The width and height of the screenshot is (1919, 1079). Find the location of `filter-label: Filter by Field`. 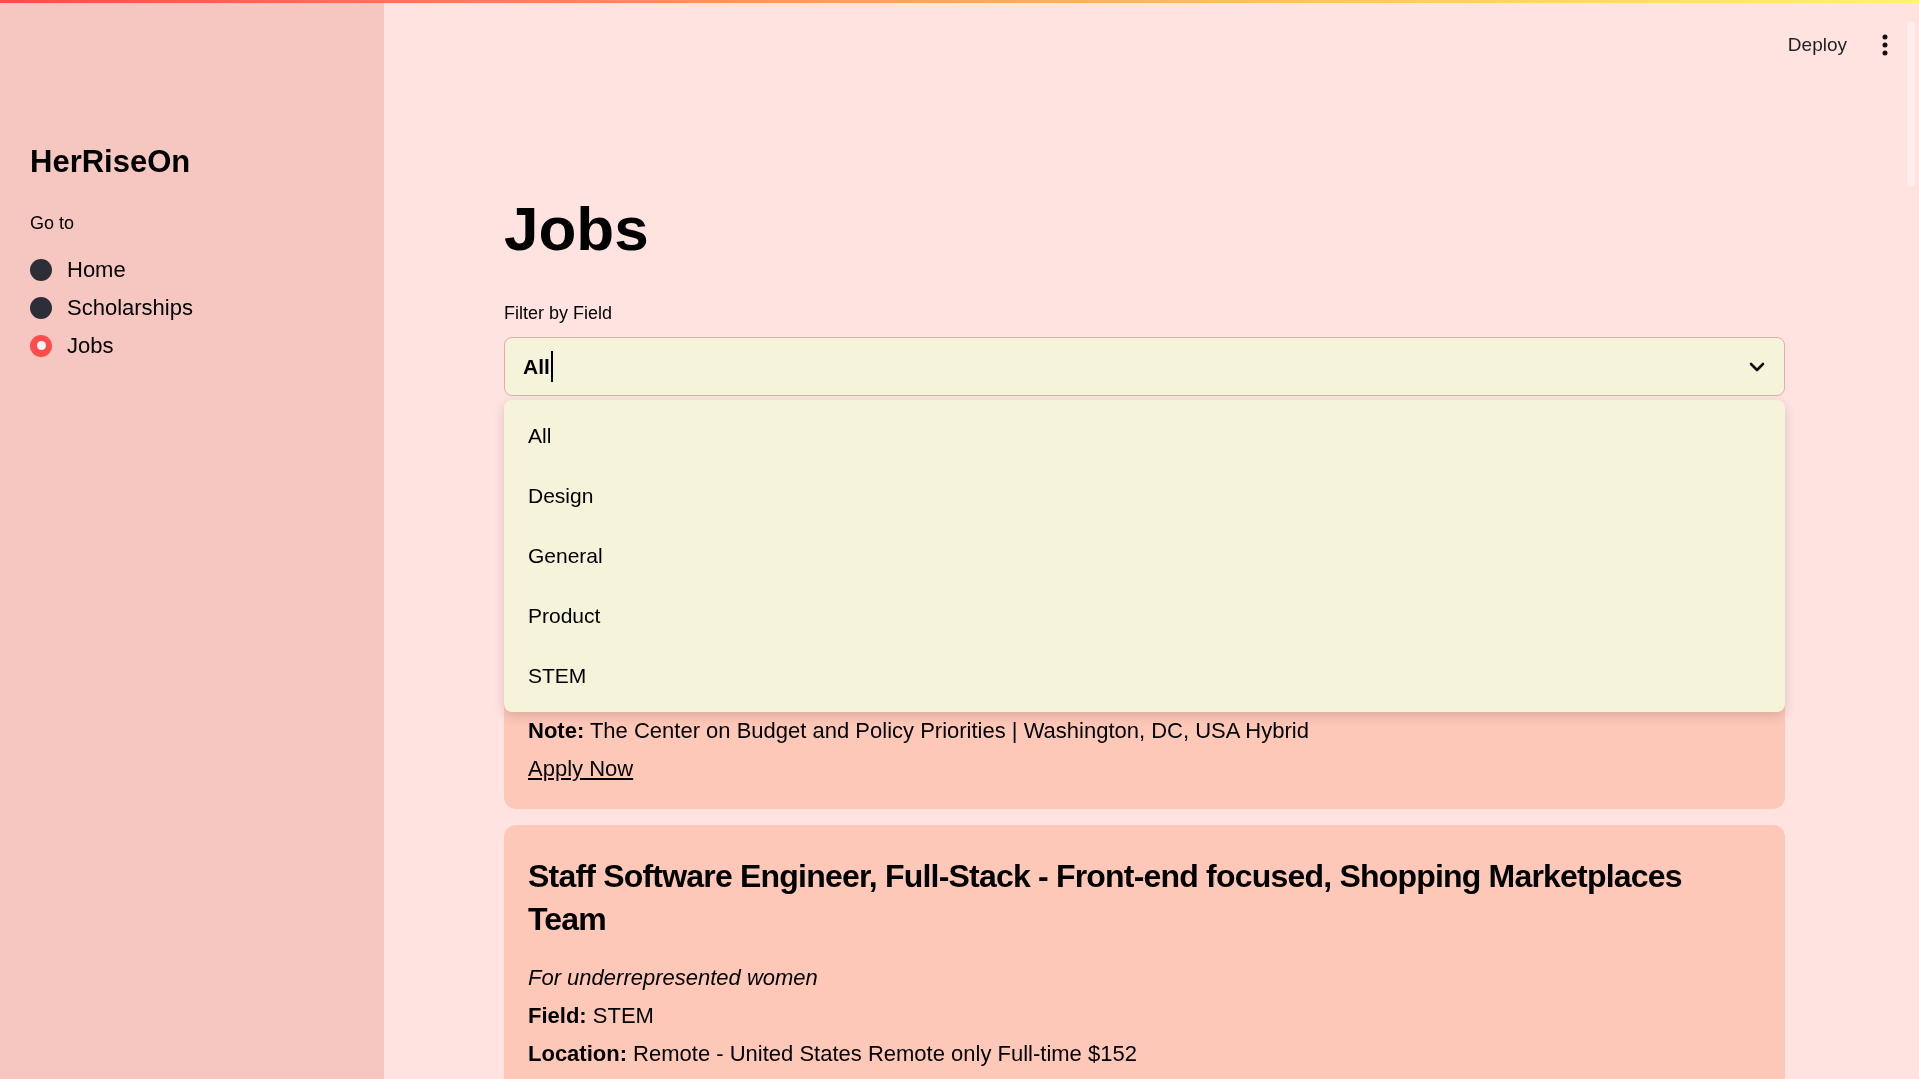

filter-label: Filter by Field is located at coordinates (559, 313).